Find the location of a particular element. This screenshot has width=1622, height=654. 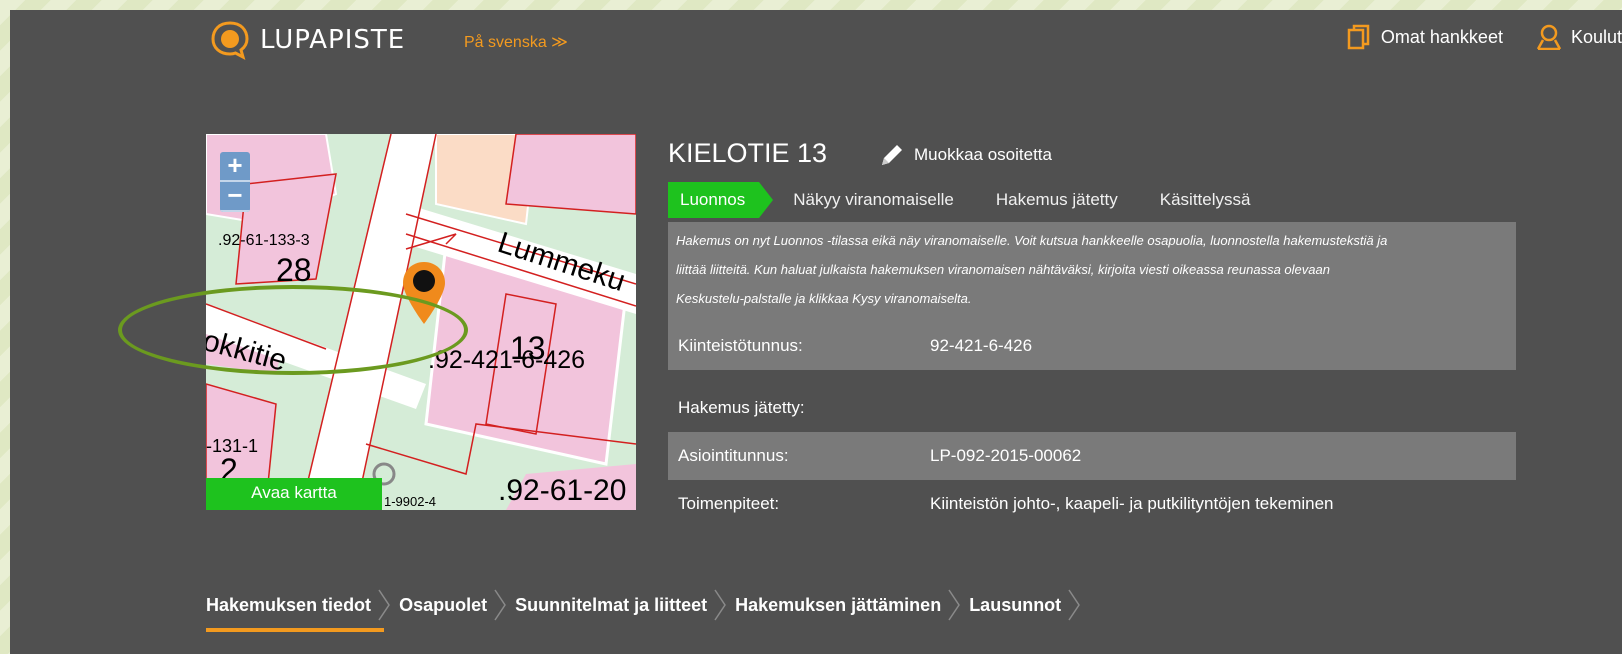

status-step-in-processing: Käsittelyssä is located at coordinates (1205, 199).